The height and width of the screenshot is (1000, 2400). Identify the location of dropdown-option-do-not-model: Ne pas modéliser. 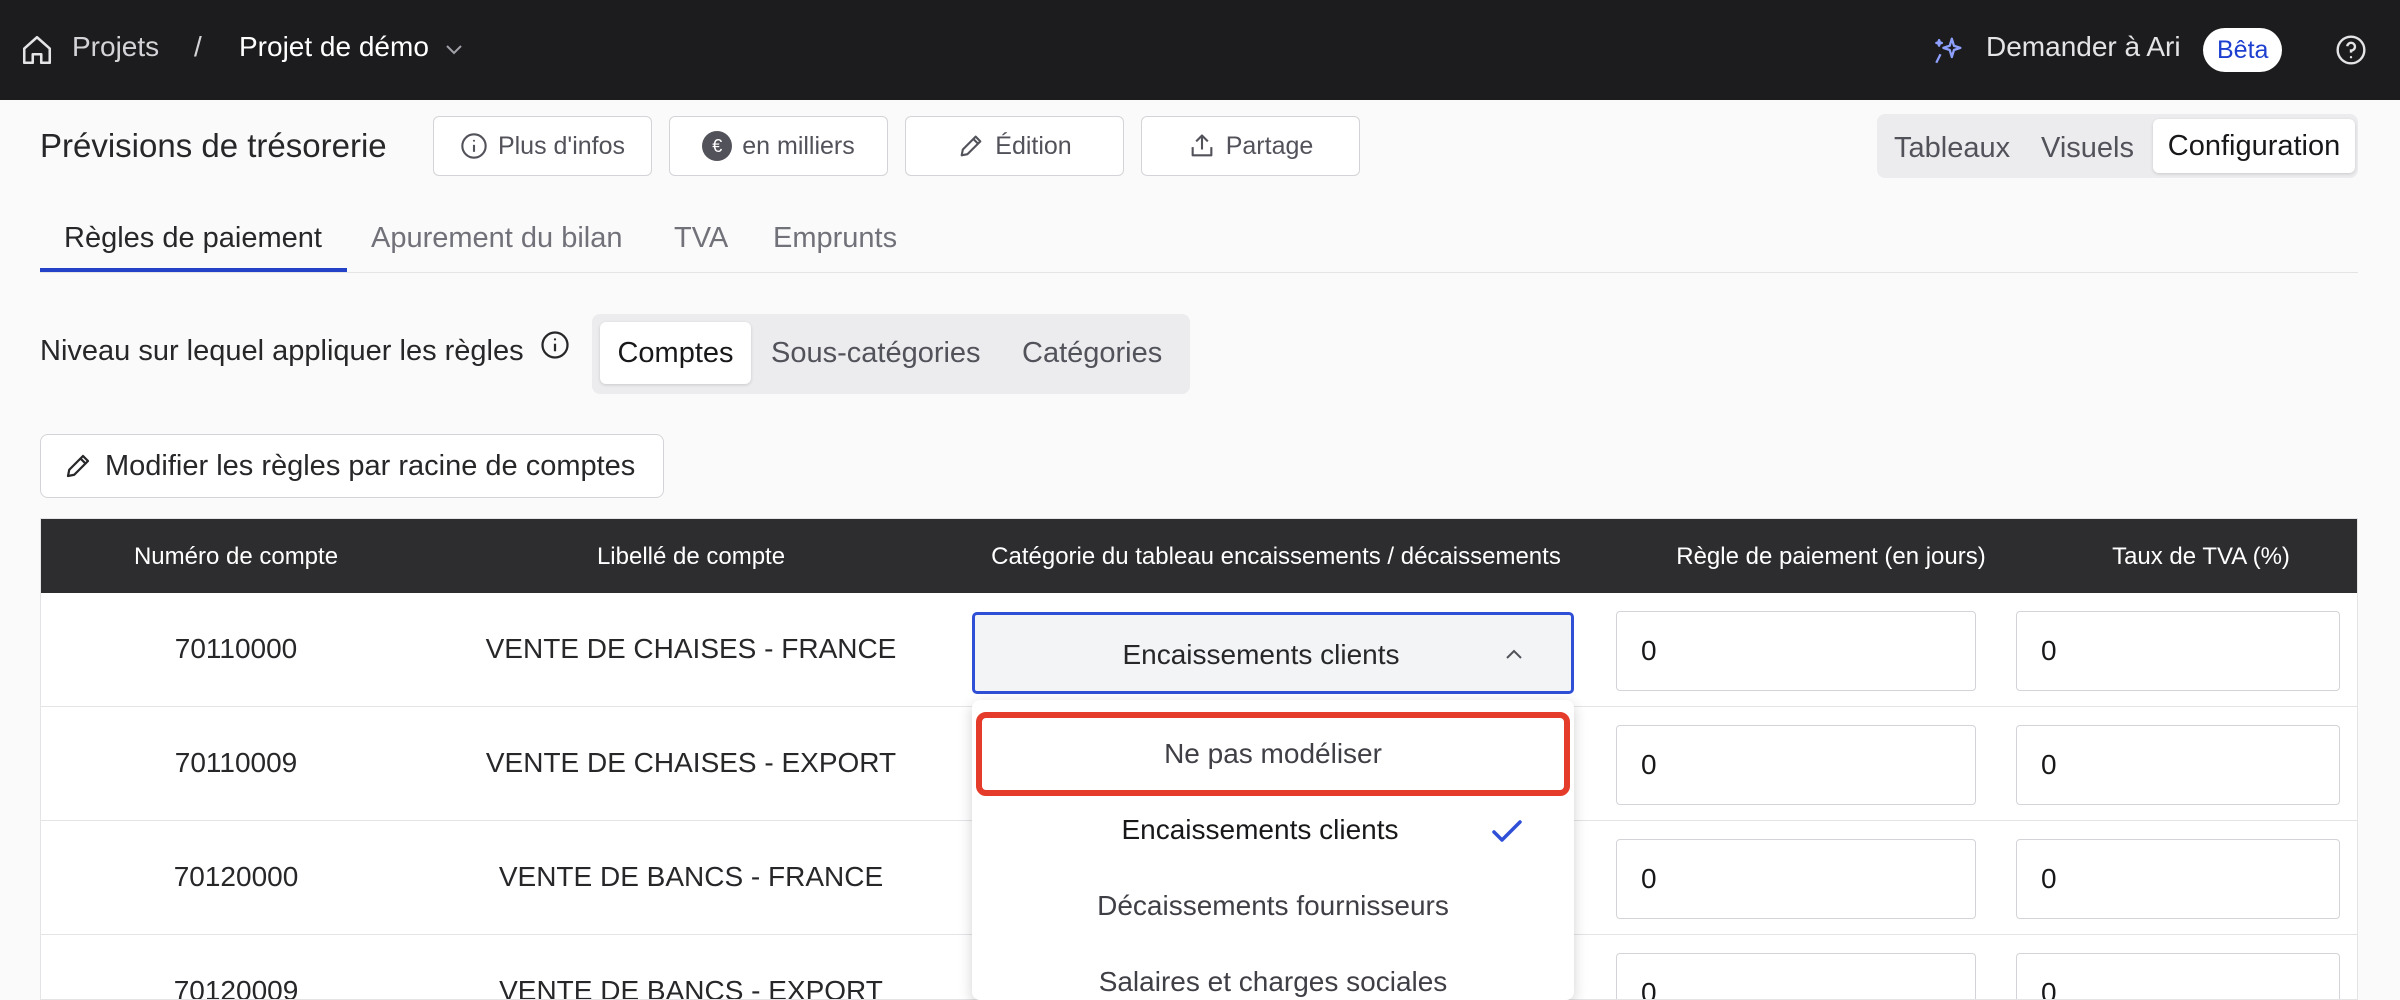
(1273, 754).